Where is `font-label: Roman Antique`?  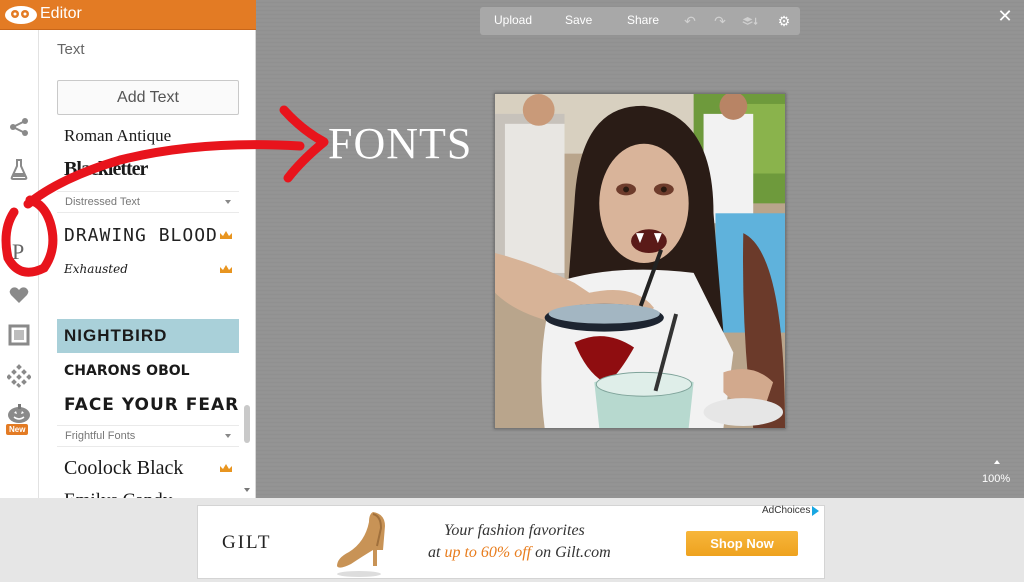
font-label: Roman Antique is located at coordinates (118, 135).